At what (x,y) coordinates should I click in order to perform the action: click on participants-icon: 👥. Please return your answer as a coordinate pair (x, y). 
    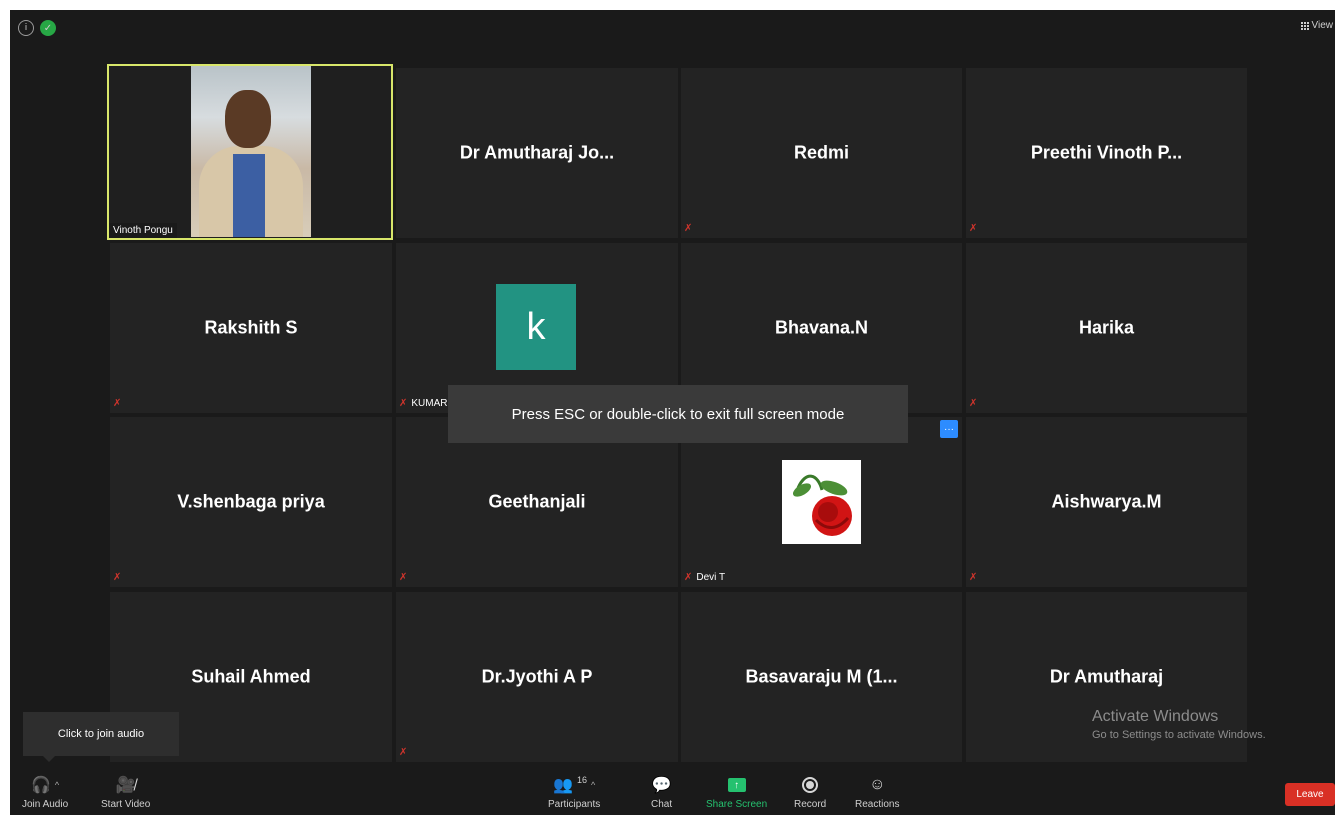
    Looking at the image, I should click on (563, 785).